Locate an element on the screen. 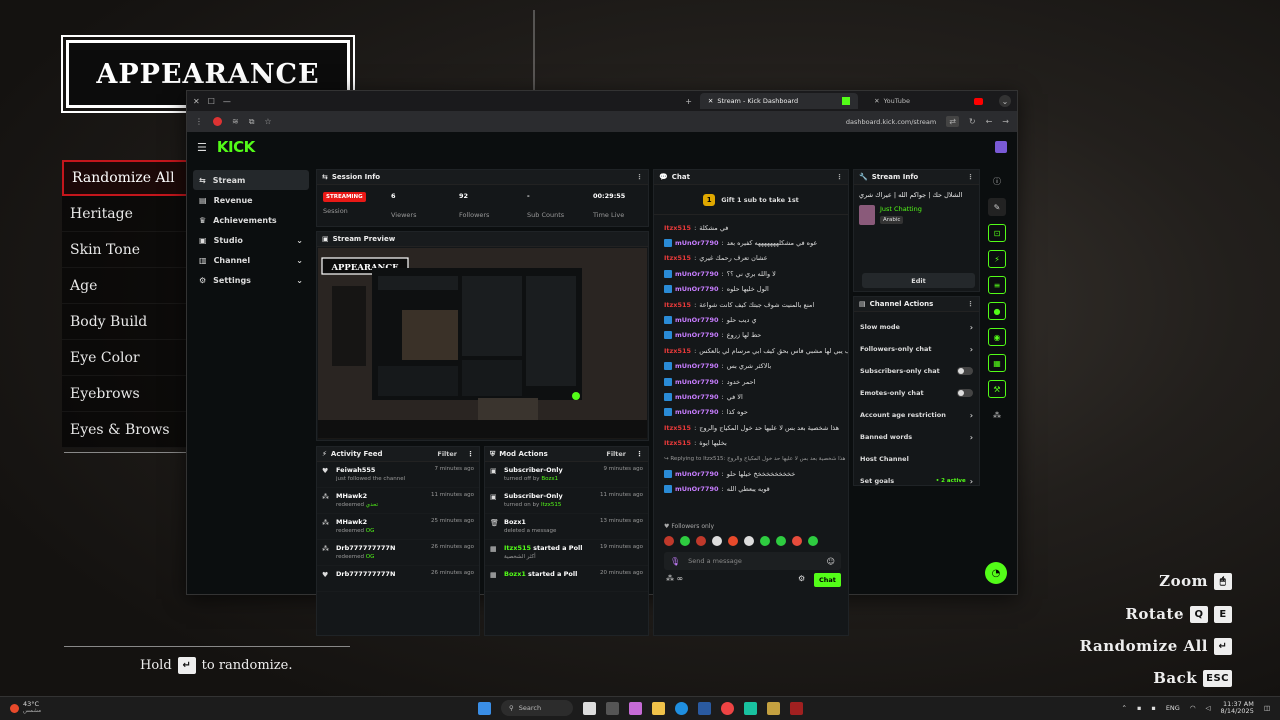  sidebar-item-stream: ⇆ Stream is located at coordinates (251, 180).